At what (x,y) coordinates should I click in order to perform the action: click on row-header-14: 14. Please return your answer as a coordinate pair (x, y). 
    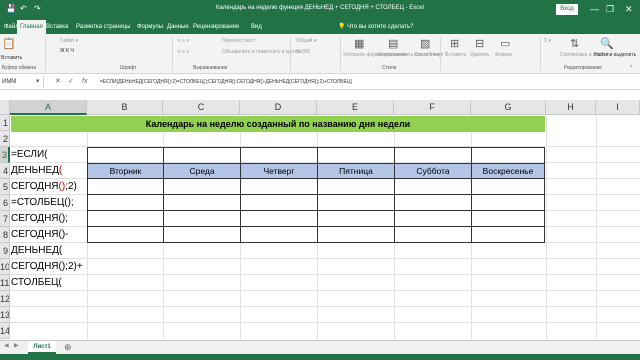
    Looking at the image, I should click on (5, 331).